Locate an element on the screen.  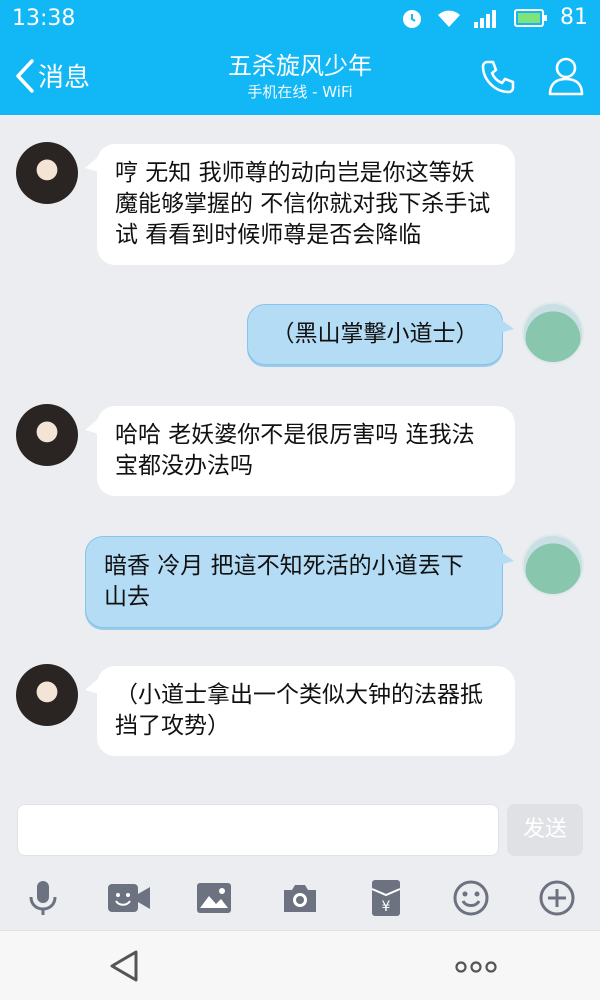
message-bubble-outgoing: （黑山掌擊小道士） is located at coordinates (380, 334).